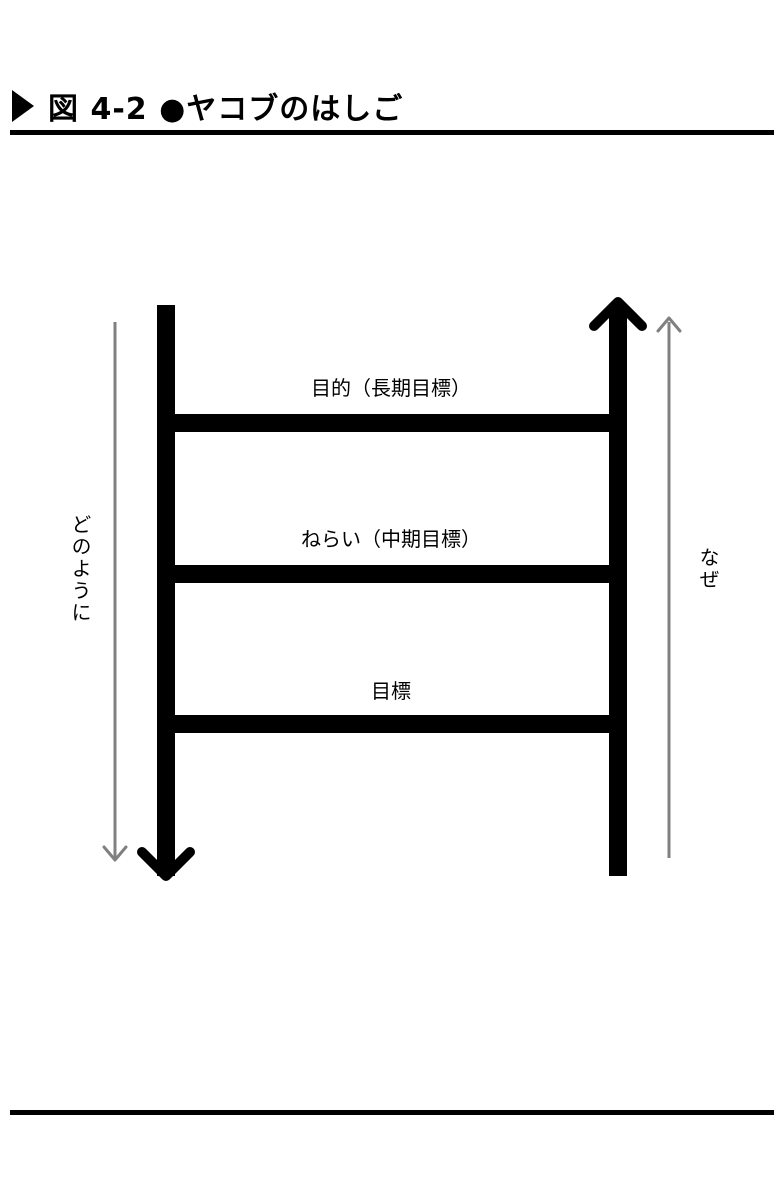 The image size is (783, 1186). What do you see at coordinates (392, 1112) in the screenshot?
I see `bottom-rule` at bounding box center [392, 1112].